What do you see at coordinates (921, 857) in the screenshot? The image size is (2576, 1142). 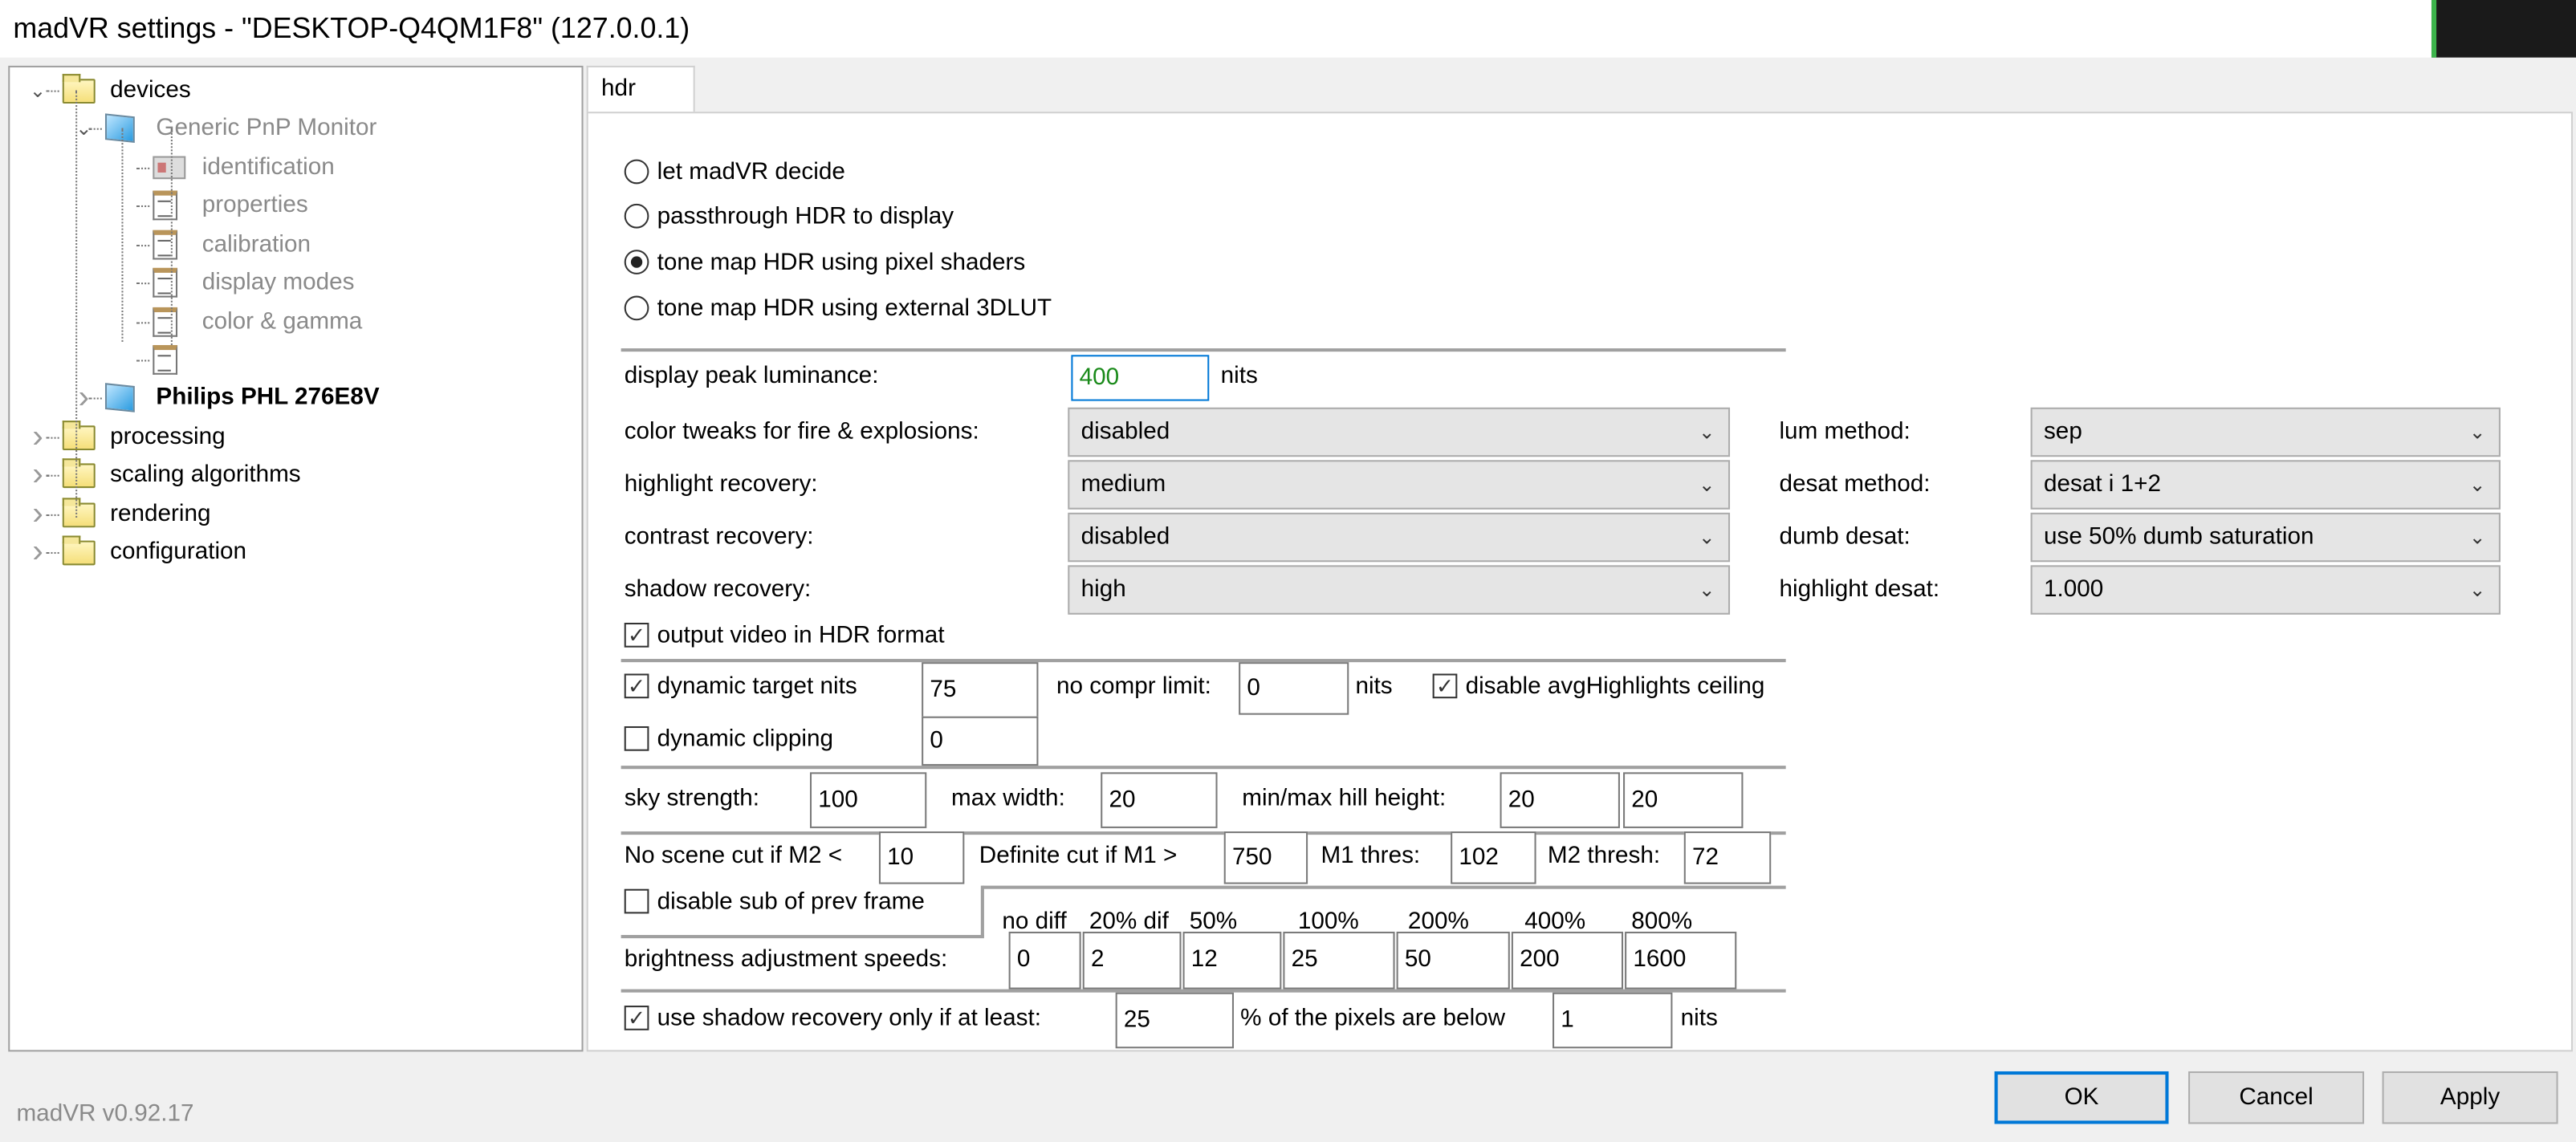 I see `no-scene-cut-input: 10` at bounding box center [921, 857].